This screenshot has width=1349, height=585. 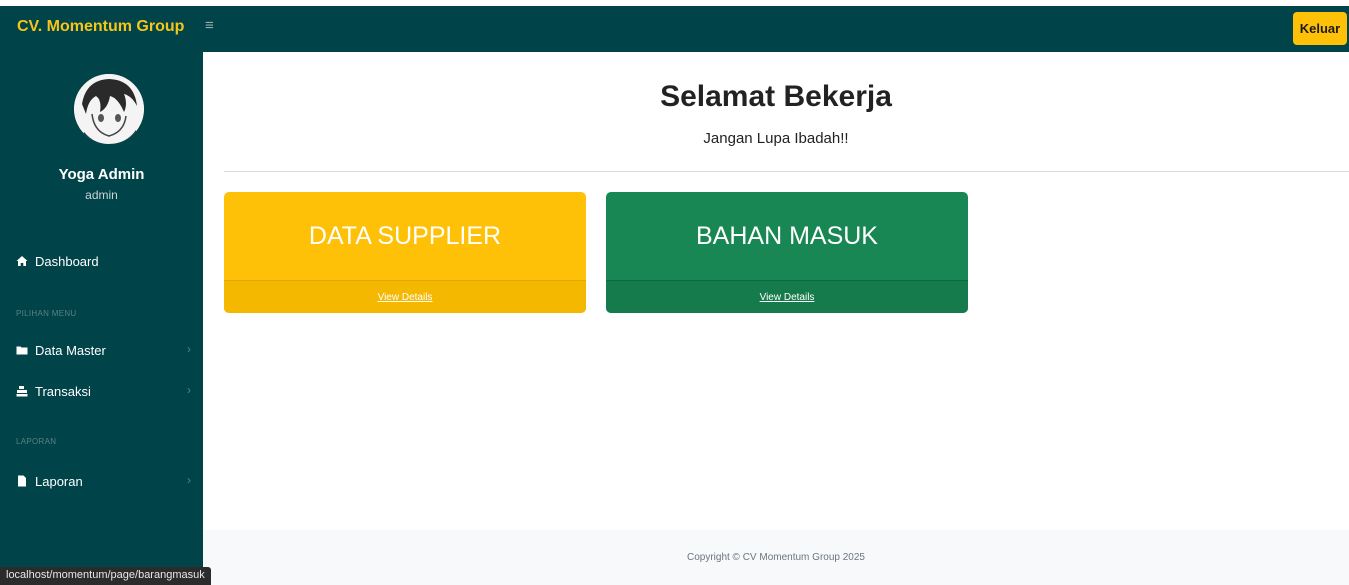 I want to click on section-label-menu: PILIHAN MENU, so click(x=46, y=313).